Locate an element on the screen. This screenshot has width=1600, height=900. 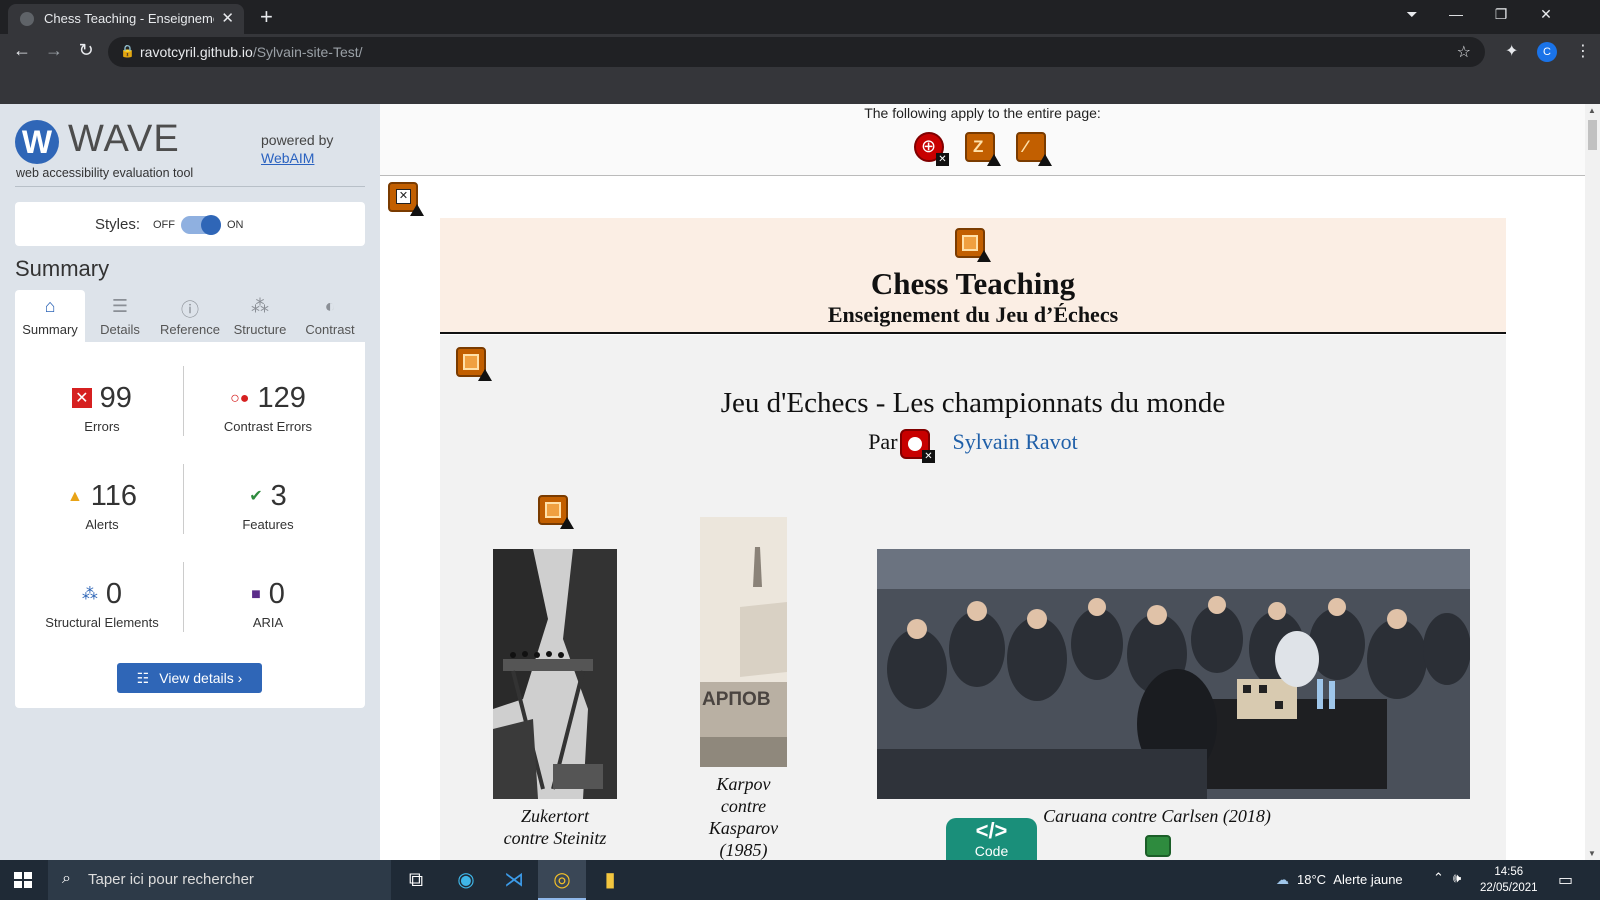
code-button: </> Code is located at coordinates (991, 839).